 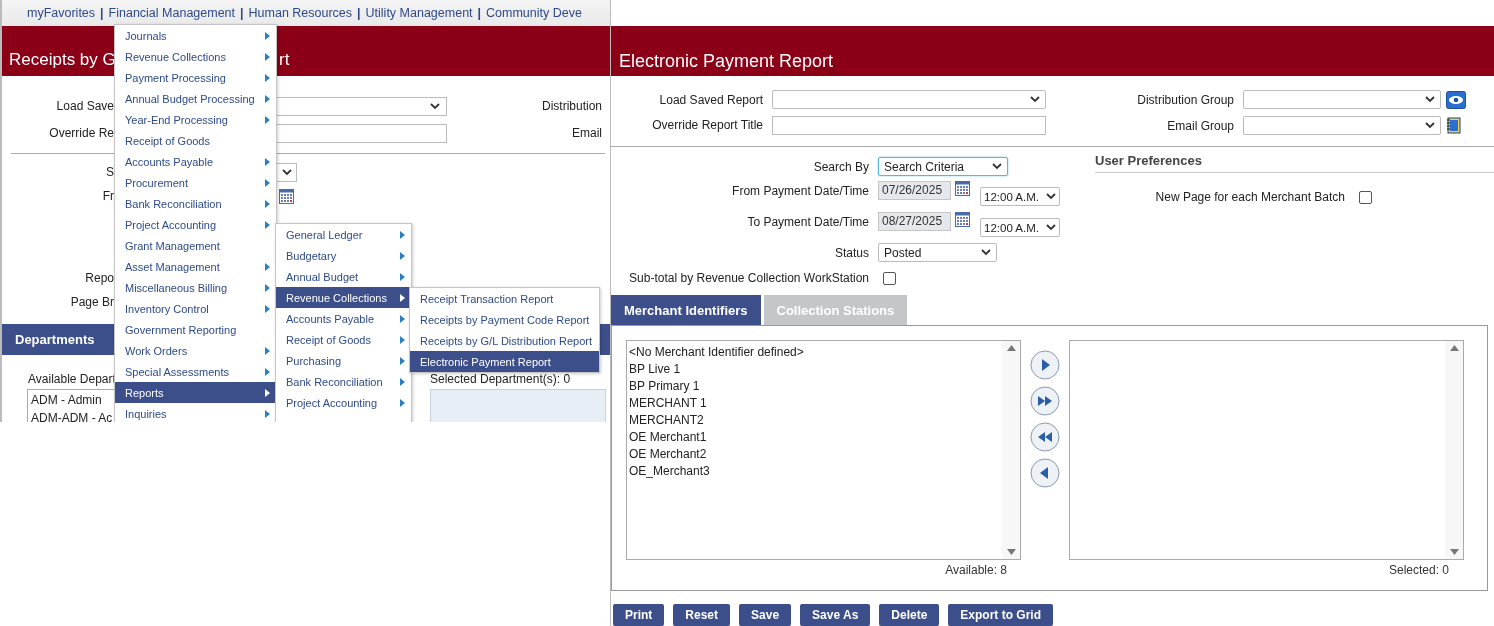 What do you see at coordinates (943, 166) in the screenshot?
I see `dropdown: Search Criteria` at bounding box center [943, 166].